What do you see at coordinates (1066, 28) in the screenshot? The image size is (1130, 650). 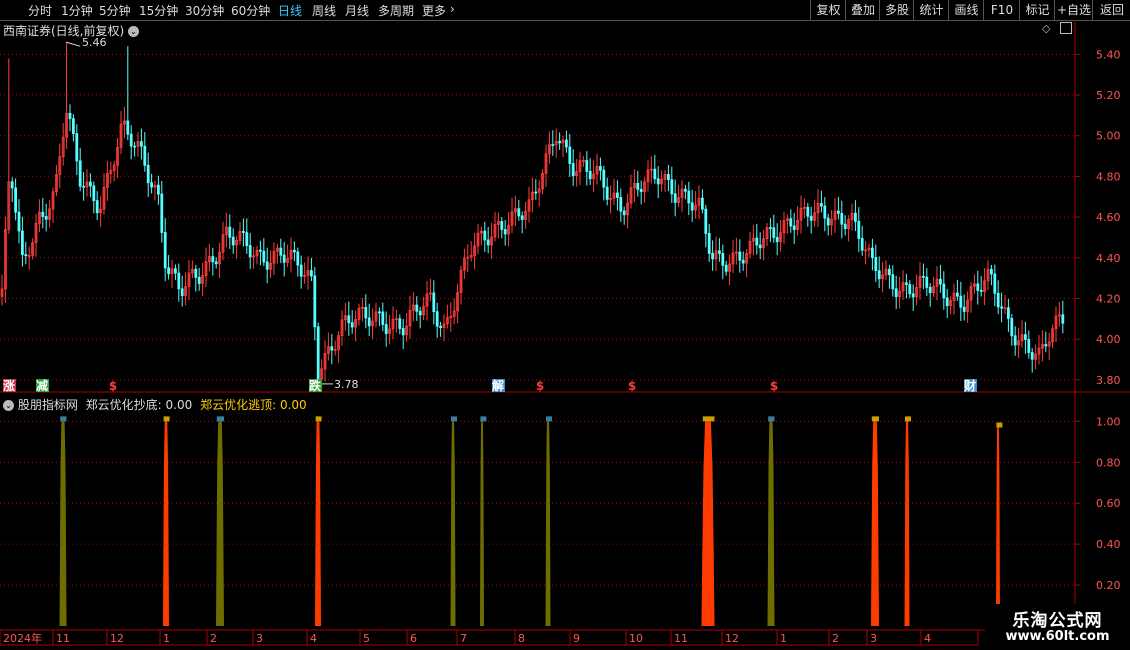 I see `panel-toggle-icon` at bounding box center [1066, 28].